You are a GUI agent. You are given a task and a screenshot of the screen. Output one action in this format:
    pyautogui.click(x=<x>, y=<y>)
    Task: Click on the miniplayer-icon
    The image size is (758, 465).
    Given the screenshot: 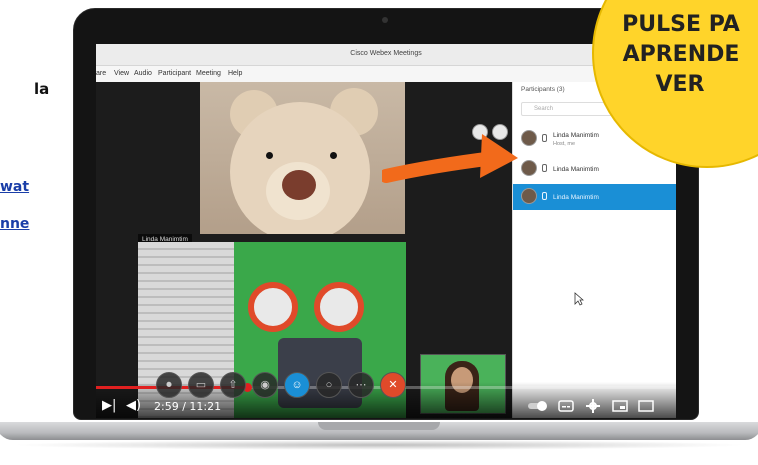 What is the action you would take?
    pyautogui.click(x=620, y=406)
    